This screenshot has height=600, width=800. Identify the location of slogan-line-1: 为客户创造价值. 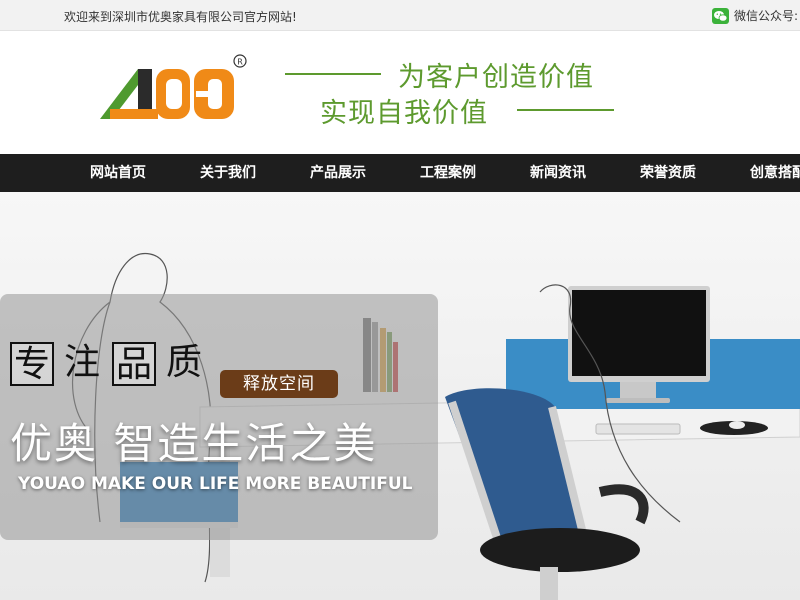
(496, 77).